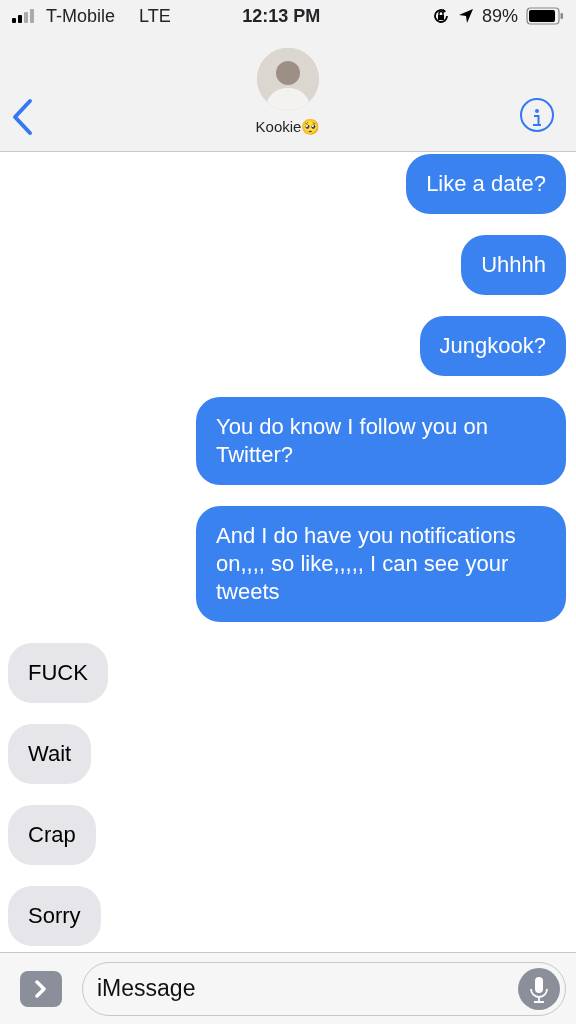 The height and width of the screenshot is (1024, 576). I want to click on clock: 12:13 PM, so click(281, 16).